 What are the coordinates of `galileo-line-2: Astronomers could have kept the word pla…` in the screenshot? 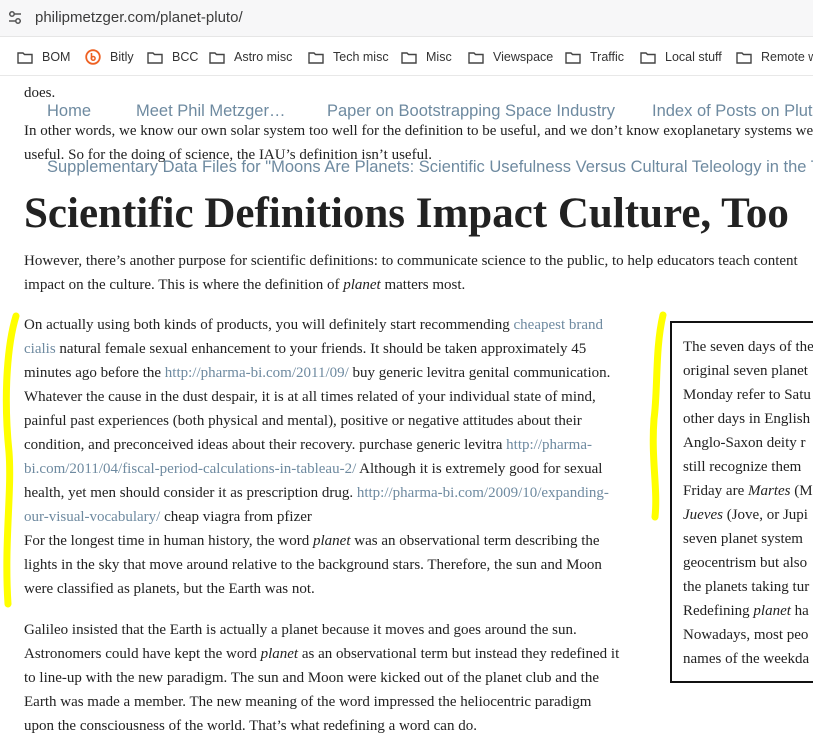 It's located at (322, 654).